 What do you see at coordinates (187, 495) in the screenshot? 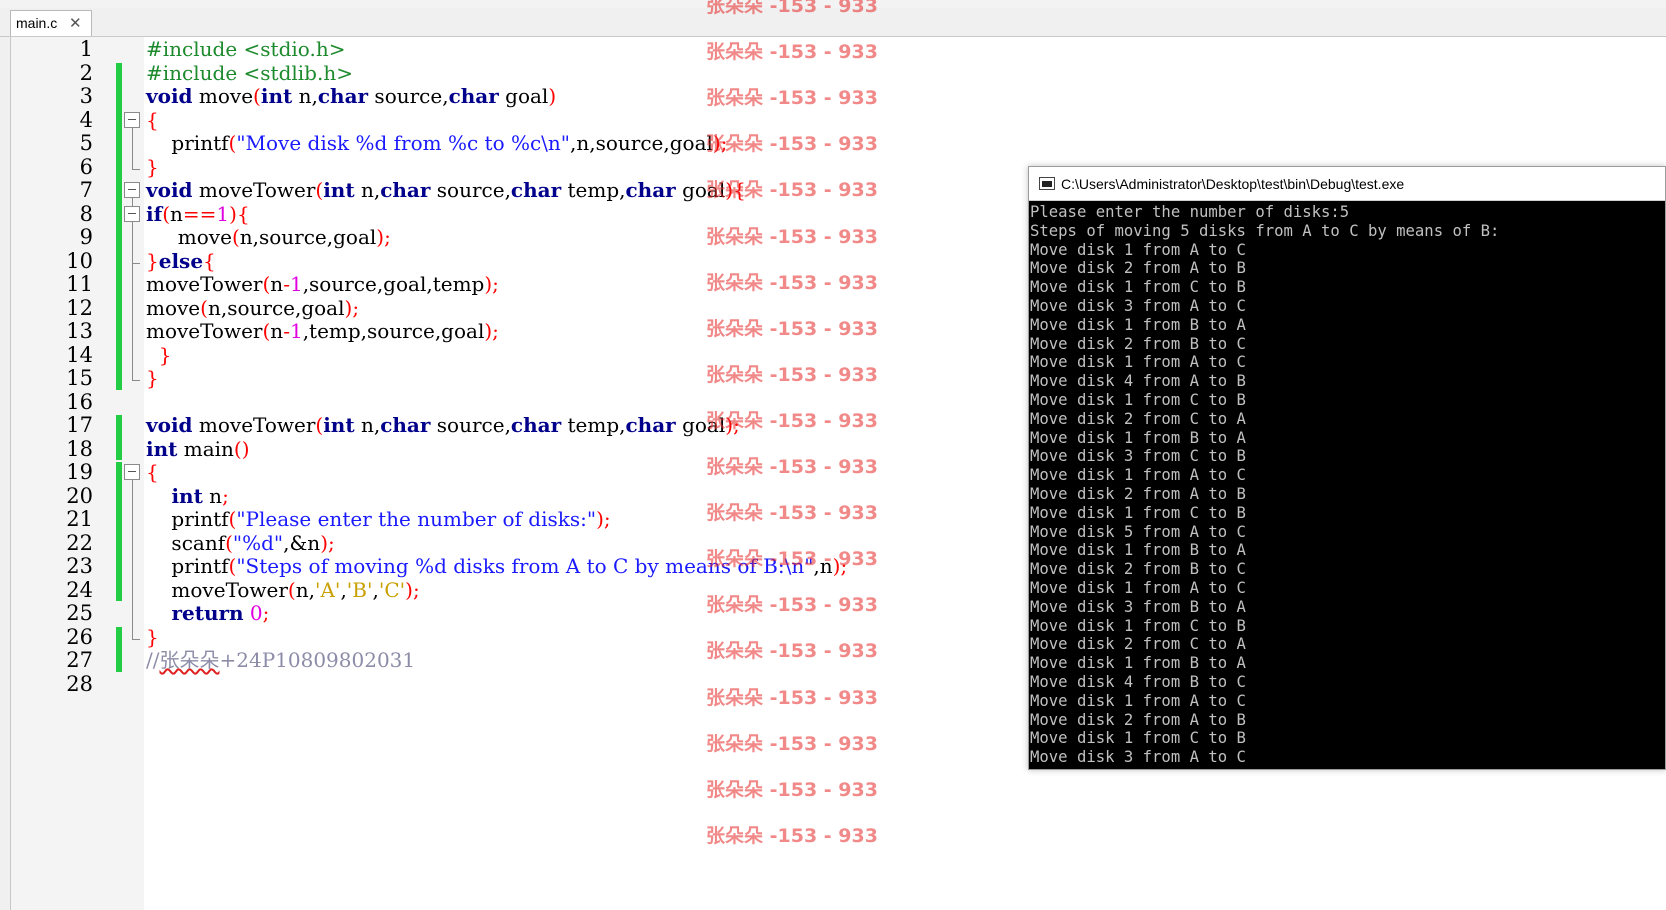
I see `code-line: int n;` at bounding box center [187, 495].